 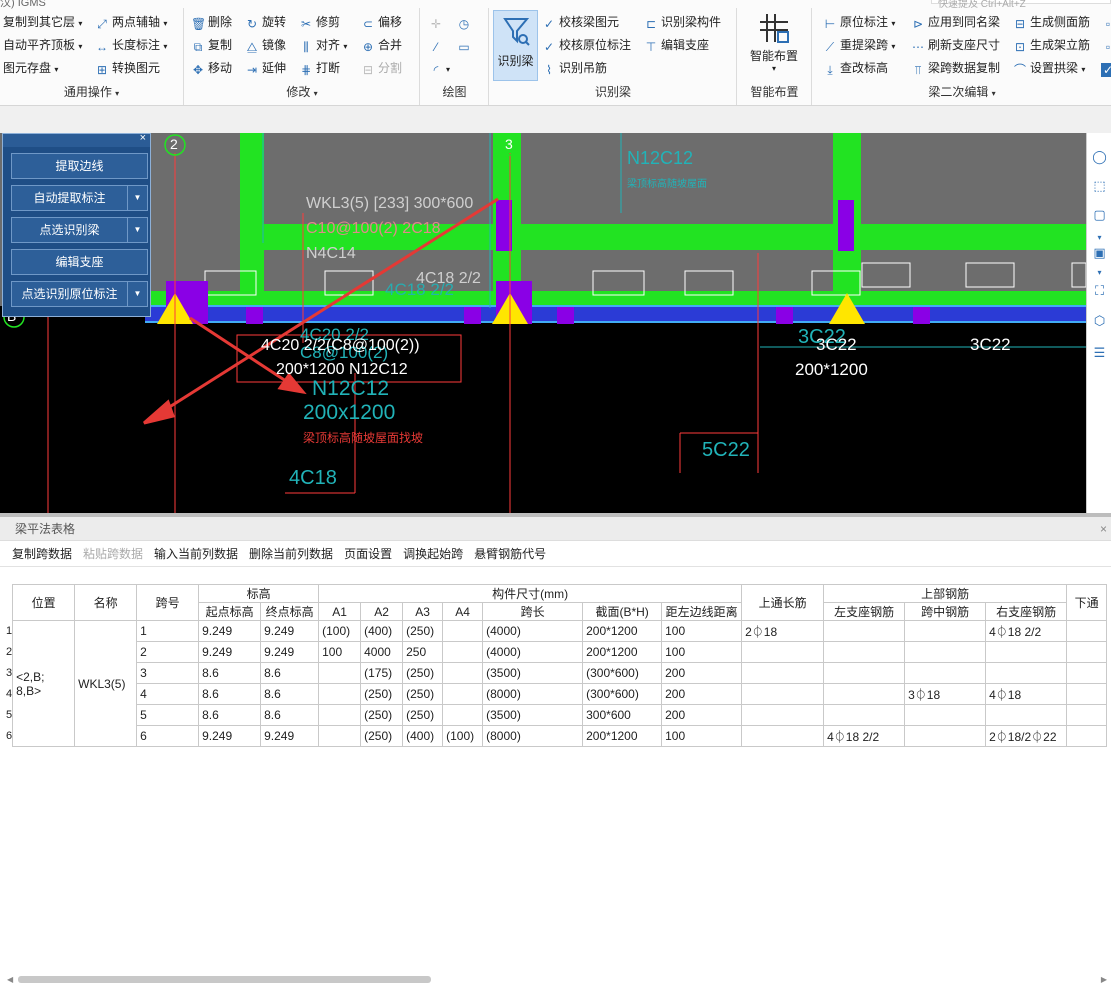 I want to click on pick-recognize-beam-button: 点选识别梁 ▼, so click(x=79, y=230).